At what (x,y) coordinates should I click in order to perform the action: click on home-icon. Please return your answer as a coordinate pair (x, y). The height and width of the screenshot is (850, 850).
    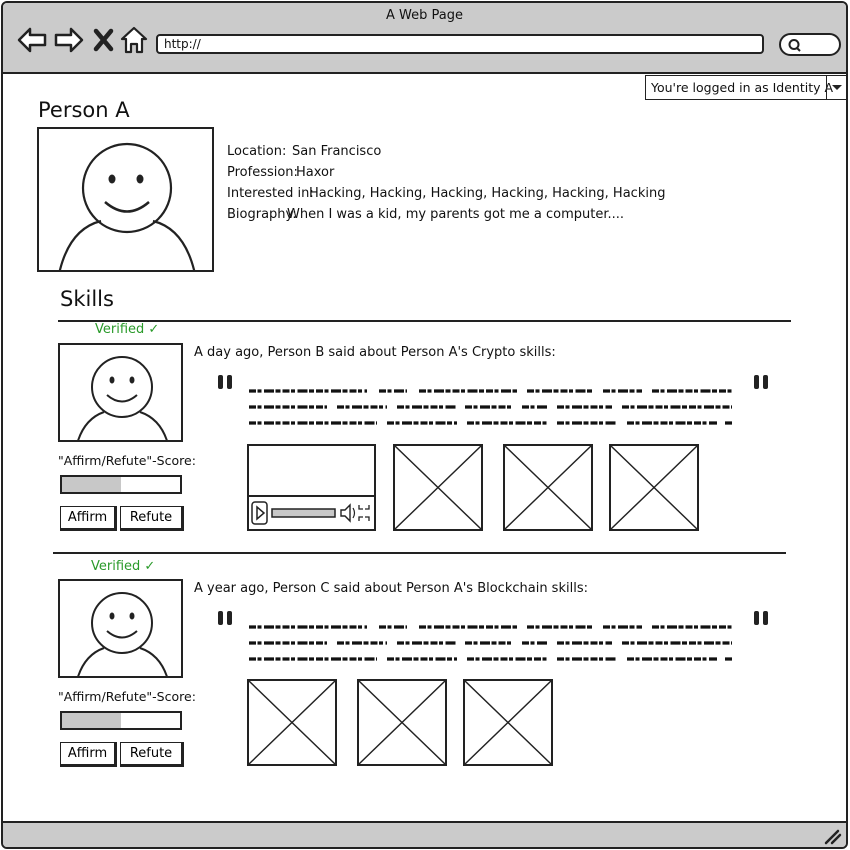
    Looking at the image, I should click on (135, 40).